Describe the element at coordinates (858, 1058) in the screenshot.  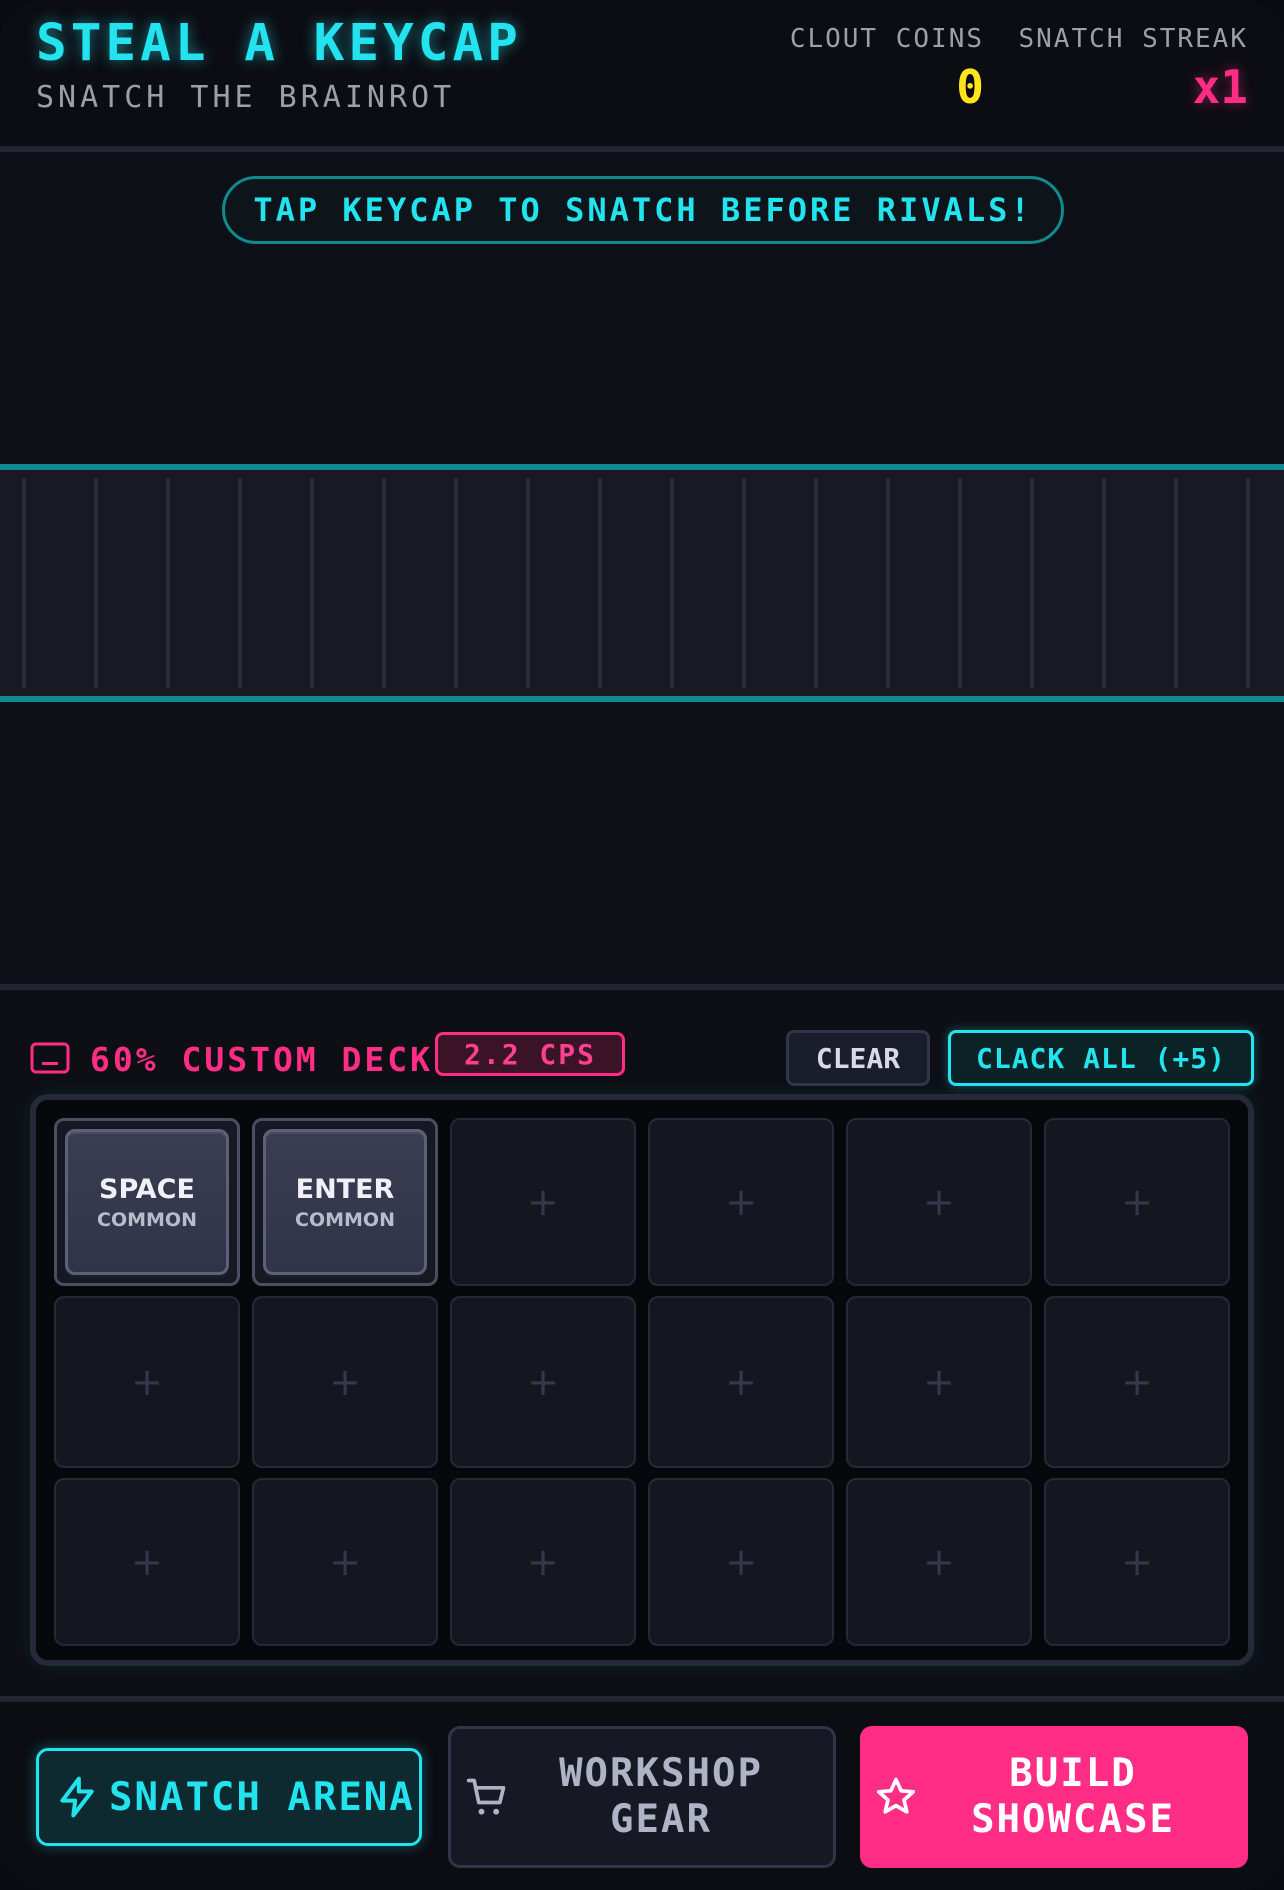
I see `clear-button: CLEAR` at that location.